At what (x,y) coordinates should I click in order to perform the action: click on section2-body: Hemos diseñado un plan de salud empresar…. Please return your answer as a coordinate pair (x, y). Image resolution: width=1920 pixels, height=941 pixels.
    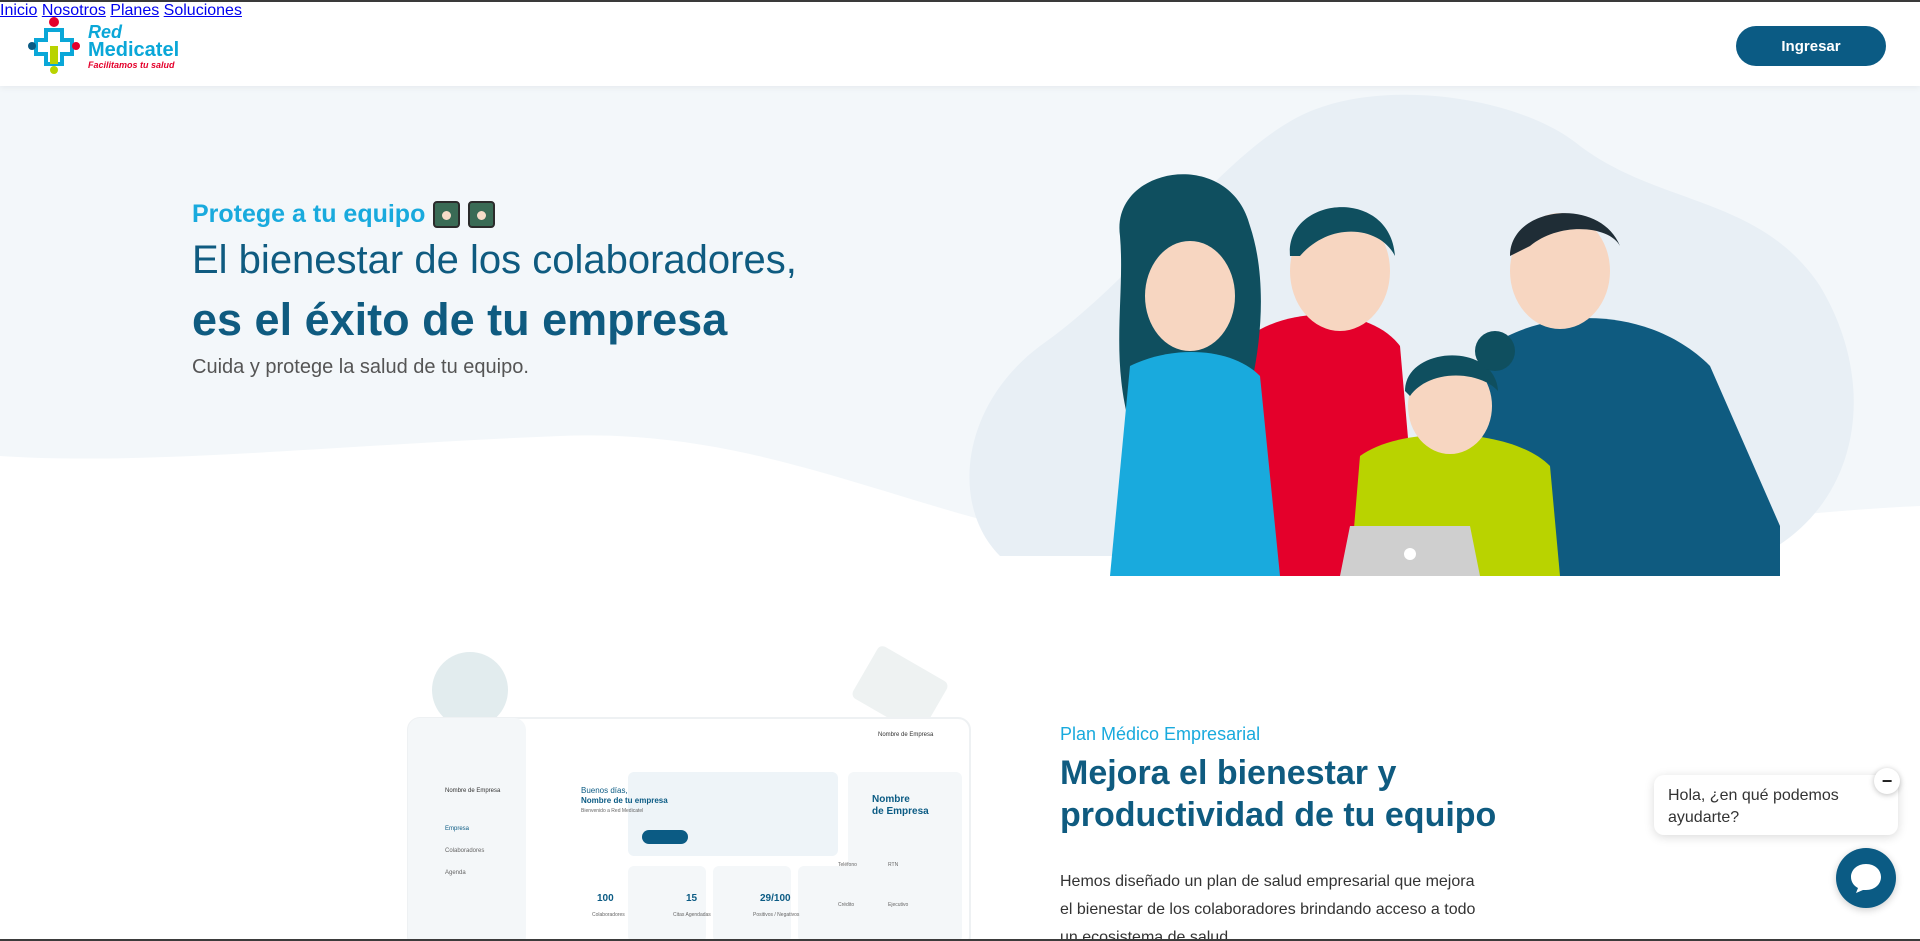
    Looking at the image, I should click on (1268, 907).